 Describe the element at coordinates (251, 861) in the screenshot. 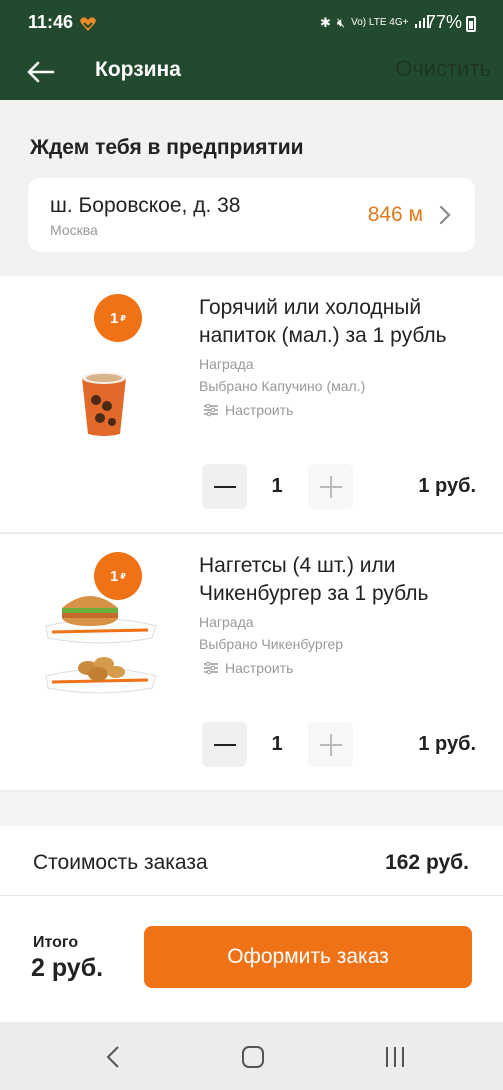

I see `order-summary: Стоимость заказа 162 руб.` at that location.